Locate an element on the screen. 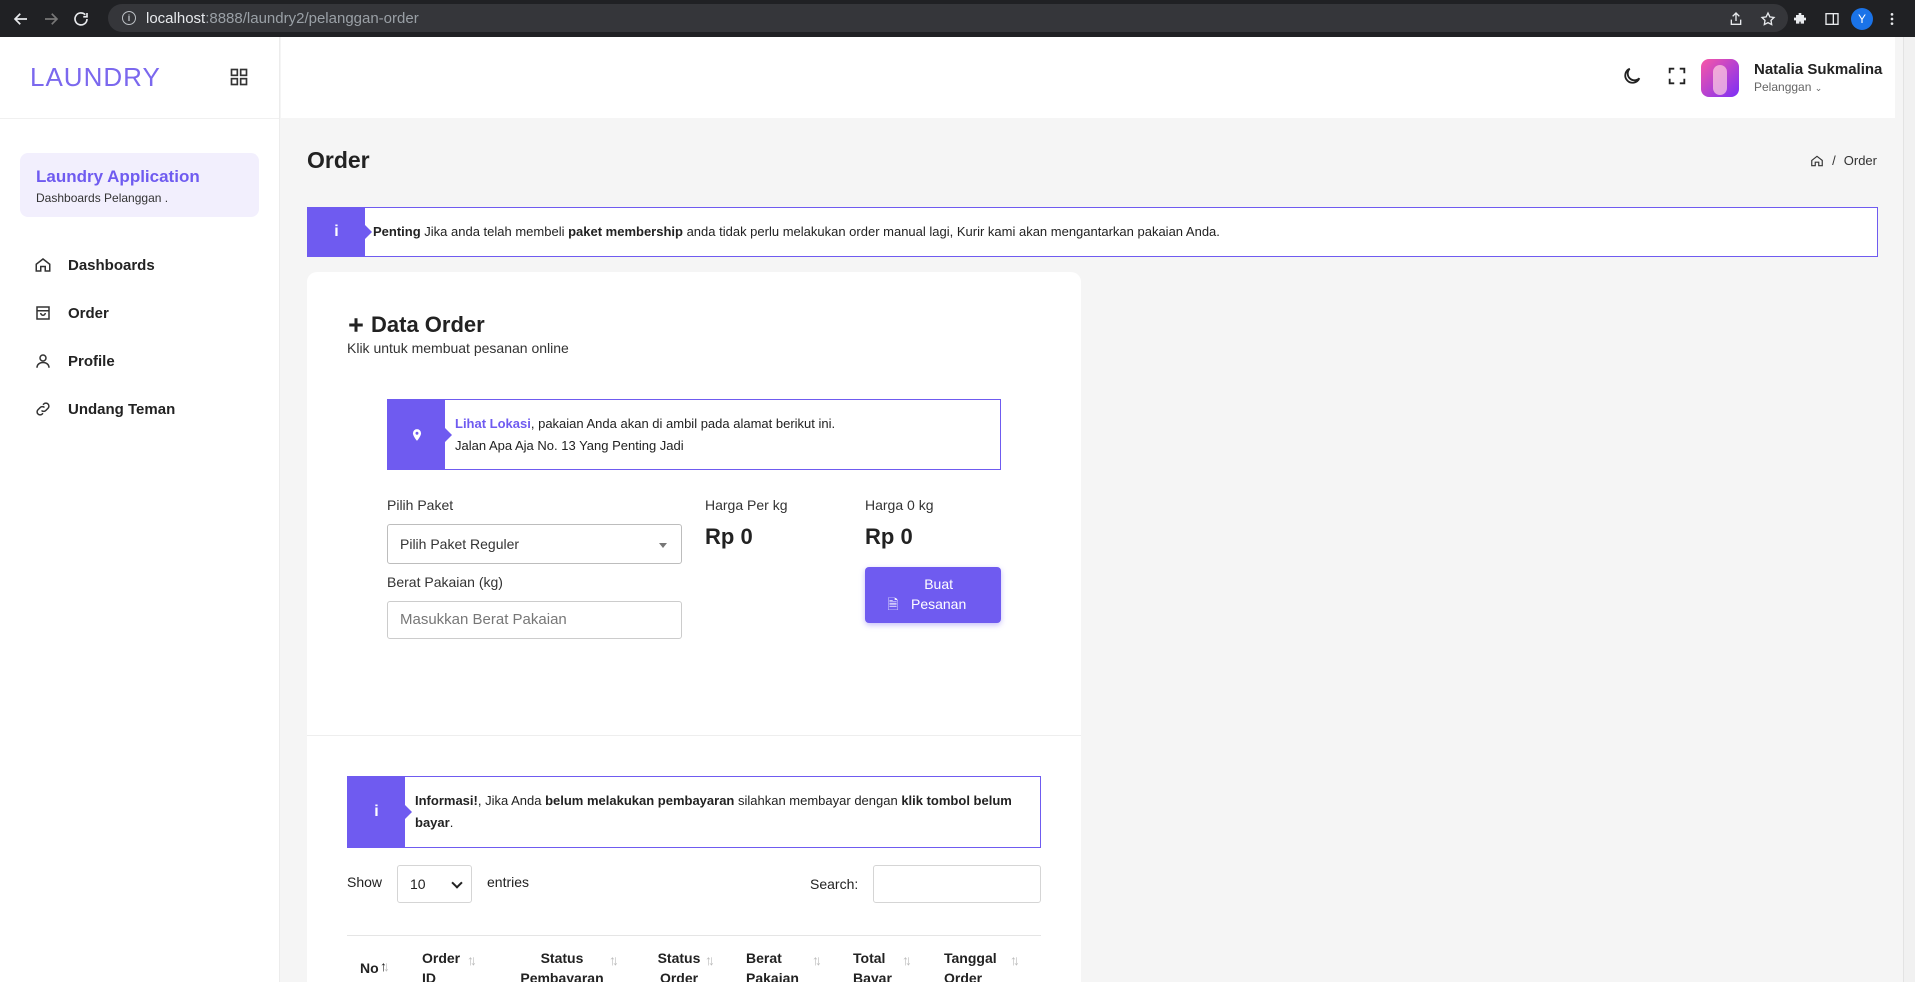  weight-placeholder: Masukkan Berat Pakaian is located at coordinates (483, 619).